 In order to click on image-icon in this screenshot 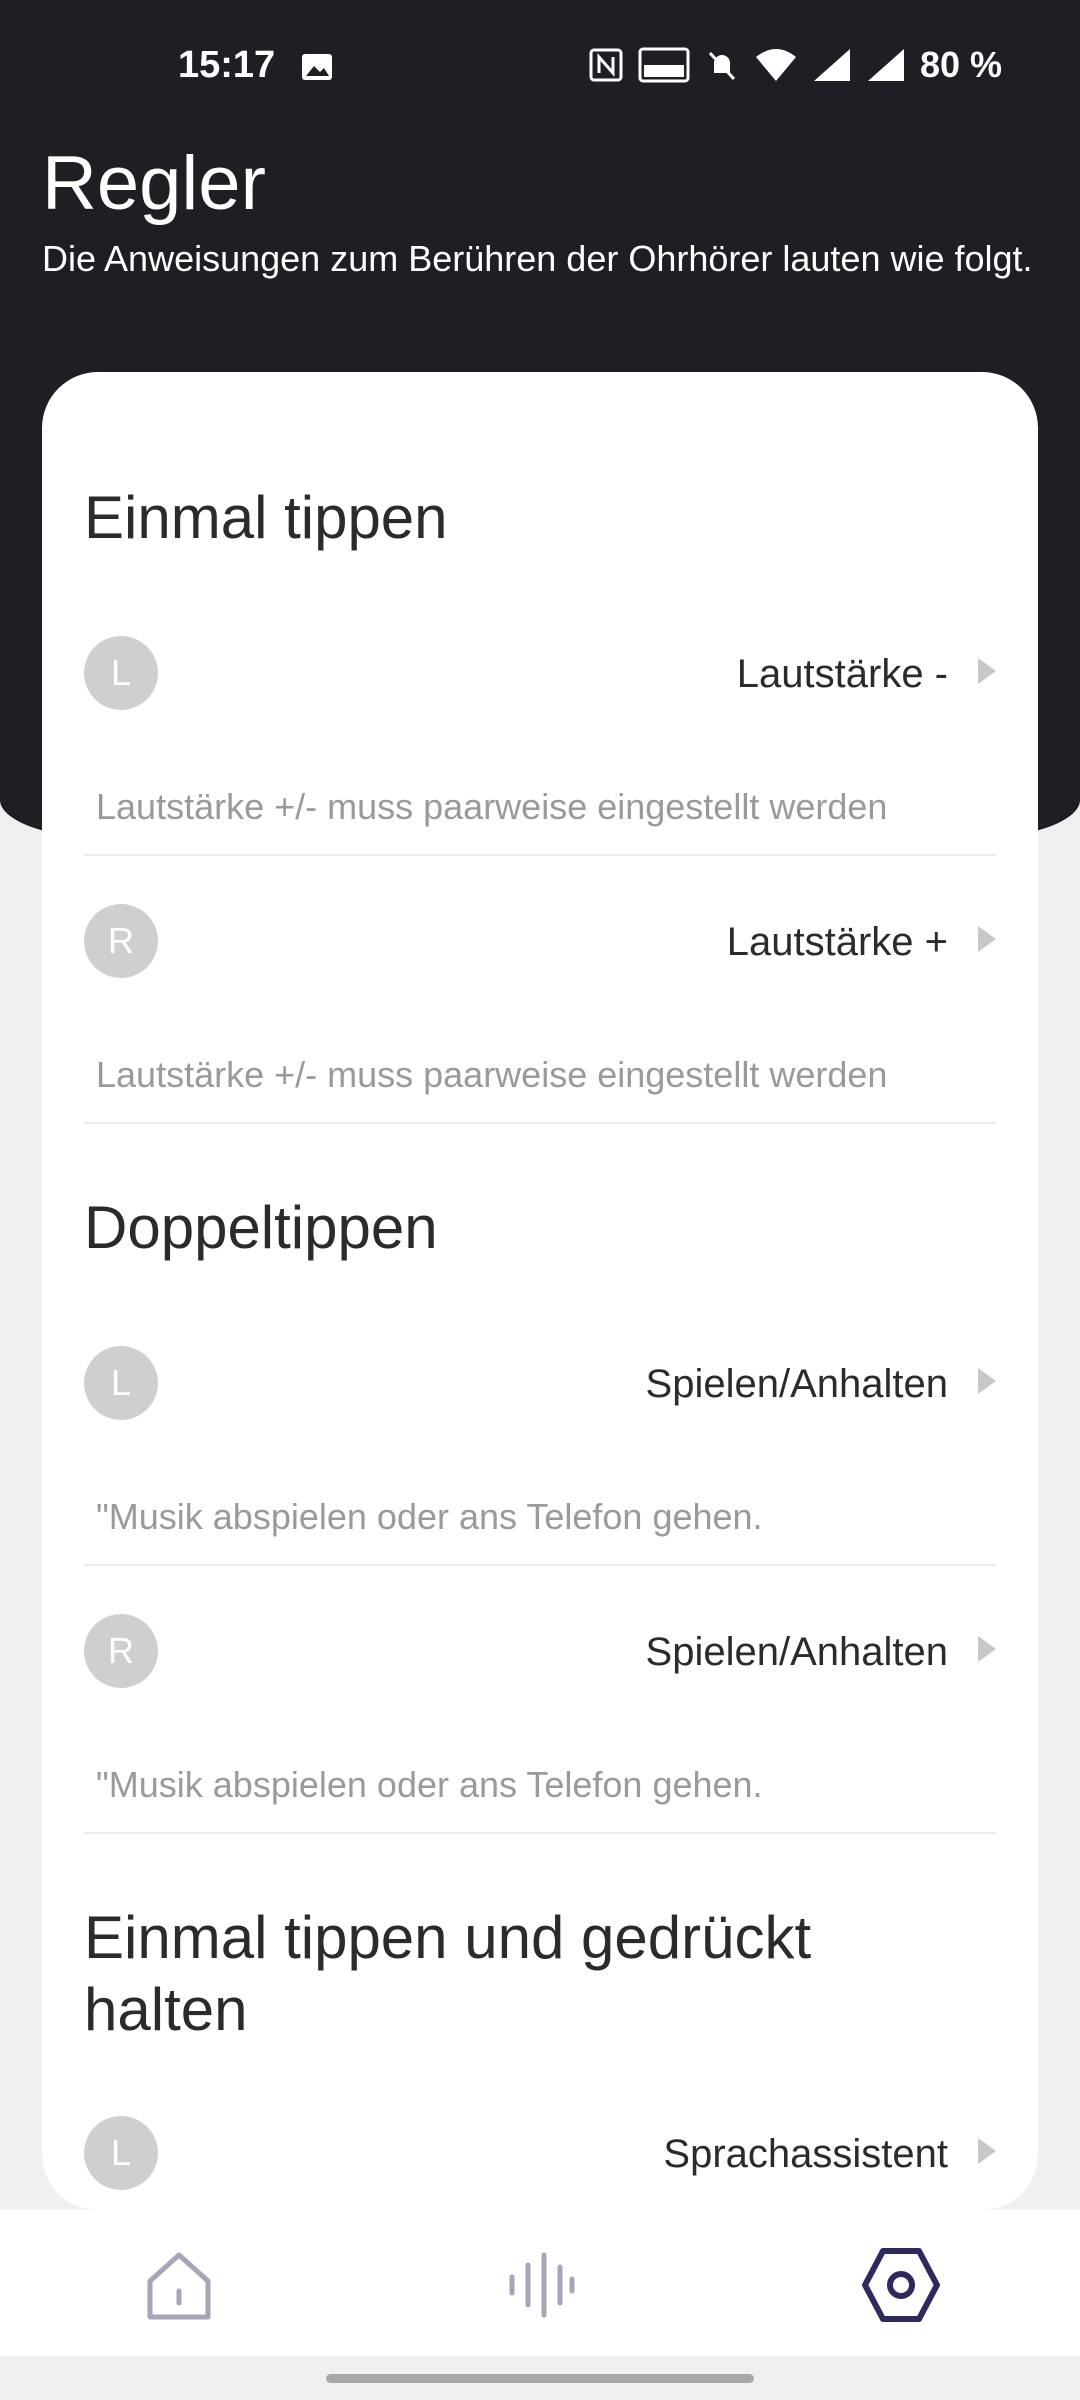, I will do `click(317, 67)`.